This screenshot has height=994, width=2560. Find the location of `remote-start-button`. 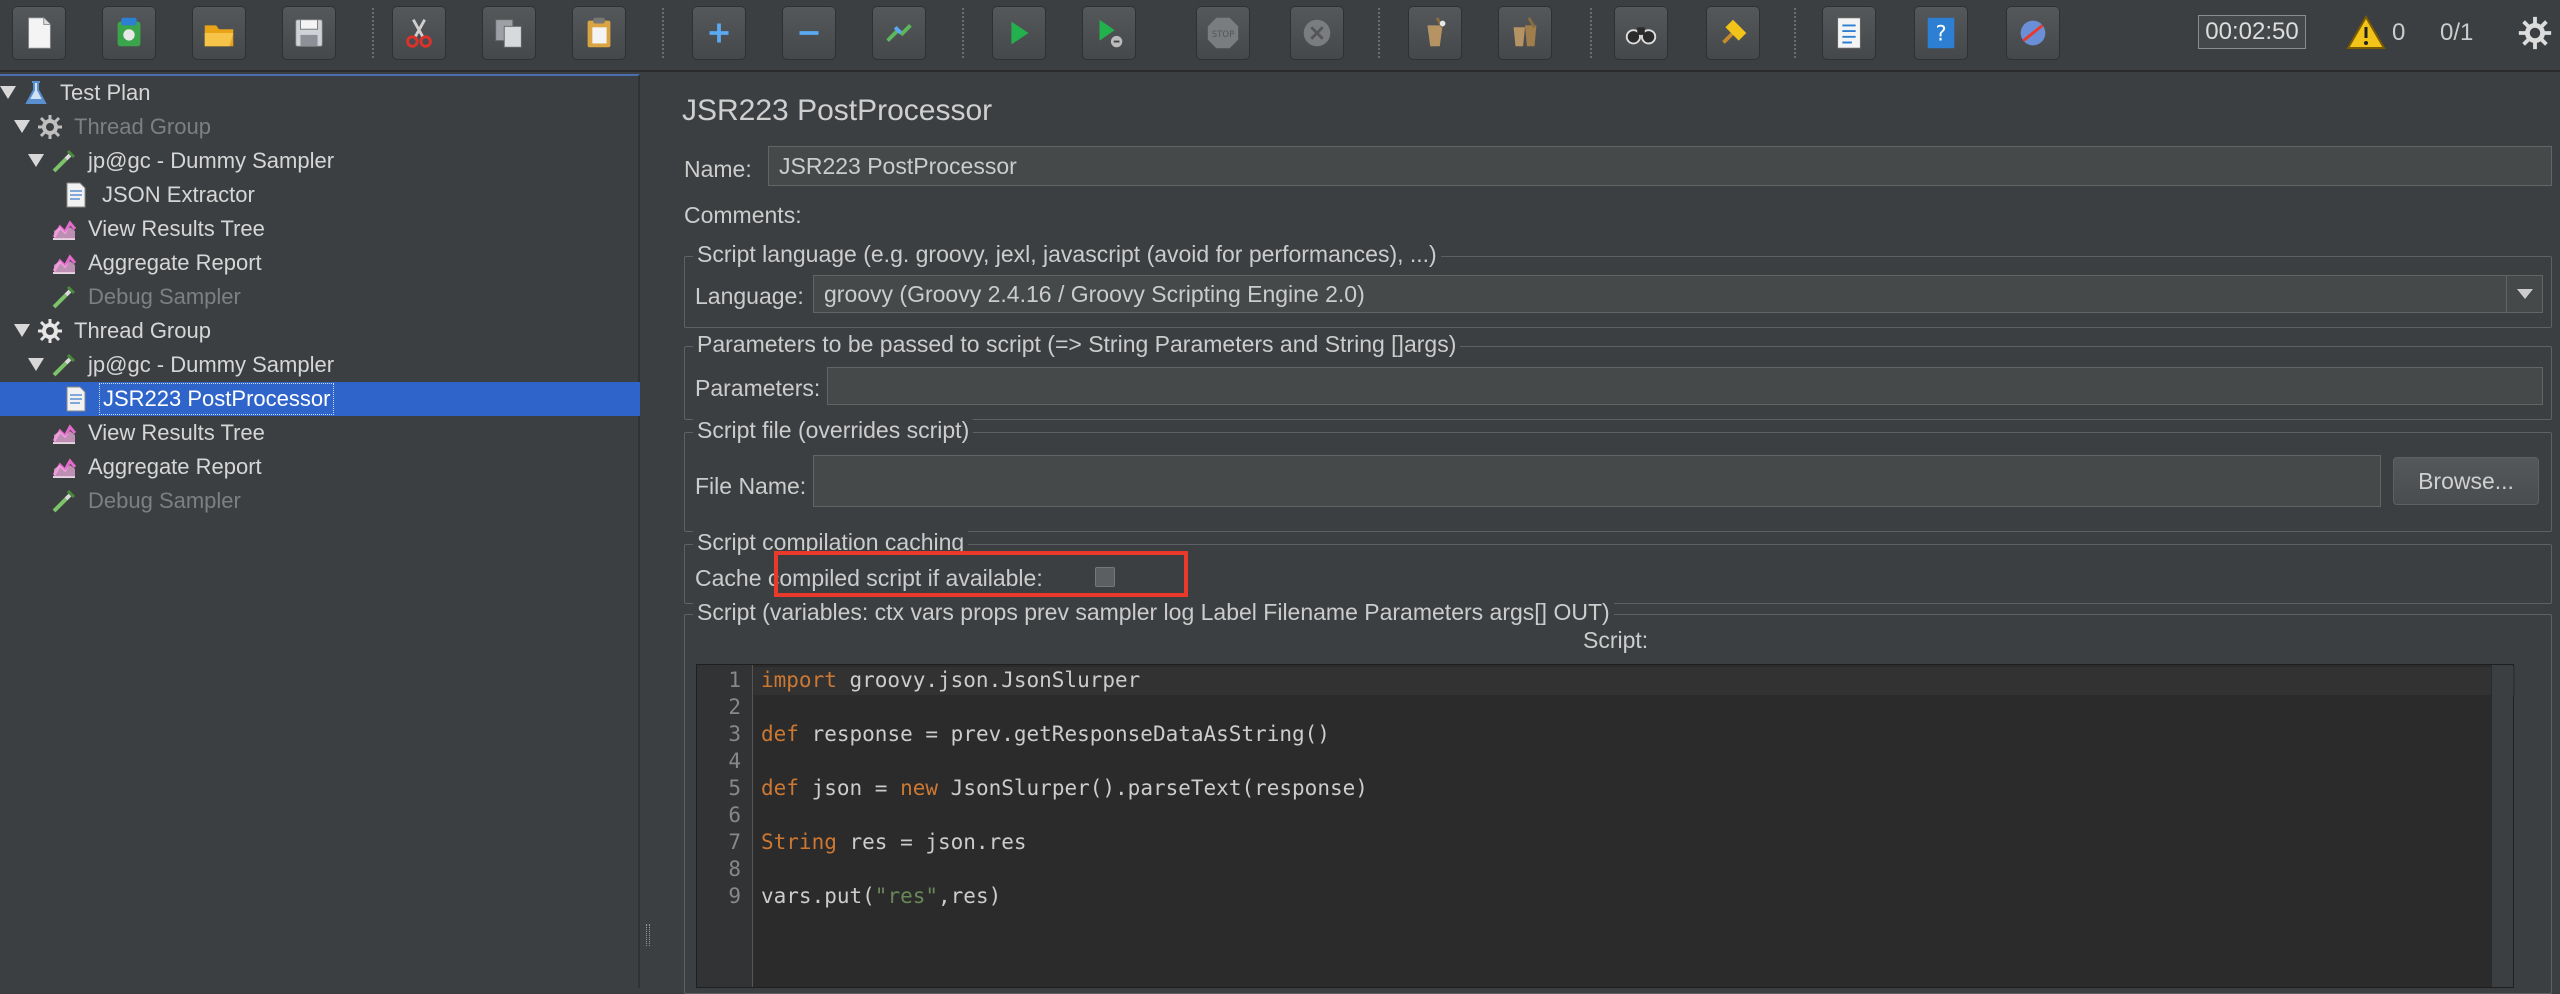

remote-start-button is located at coordinates (2033, 33).